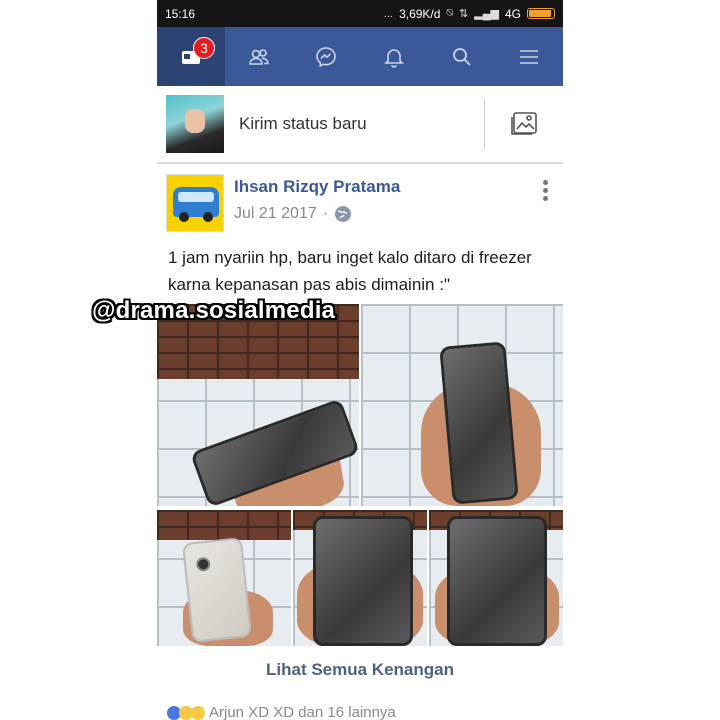 The width and height of the screenshot is (720, 720). I want to click on photo-icon, so click(524, 123).